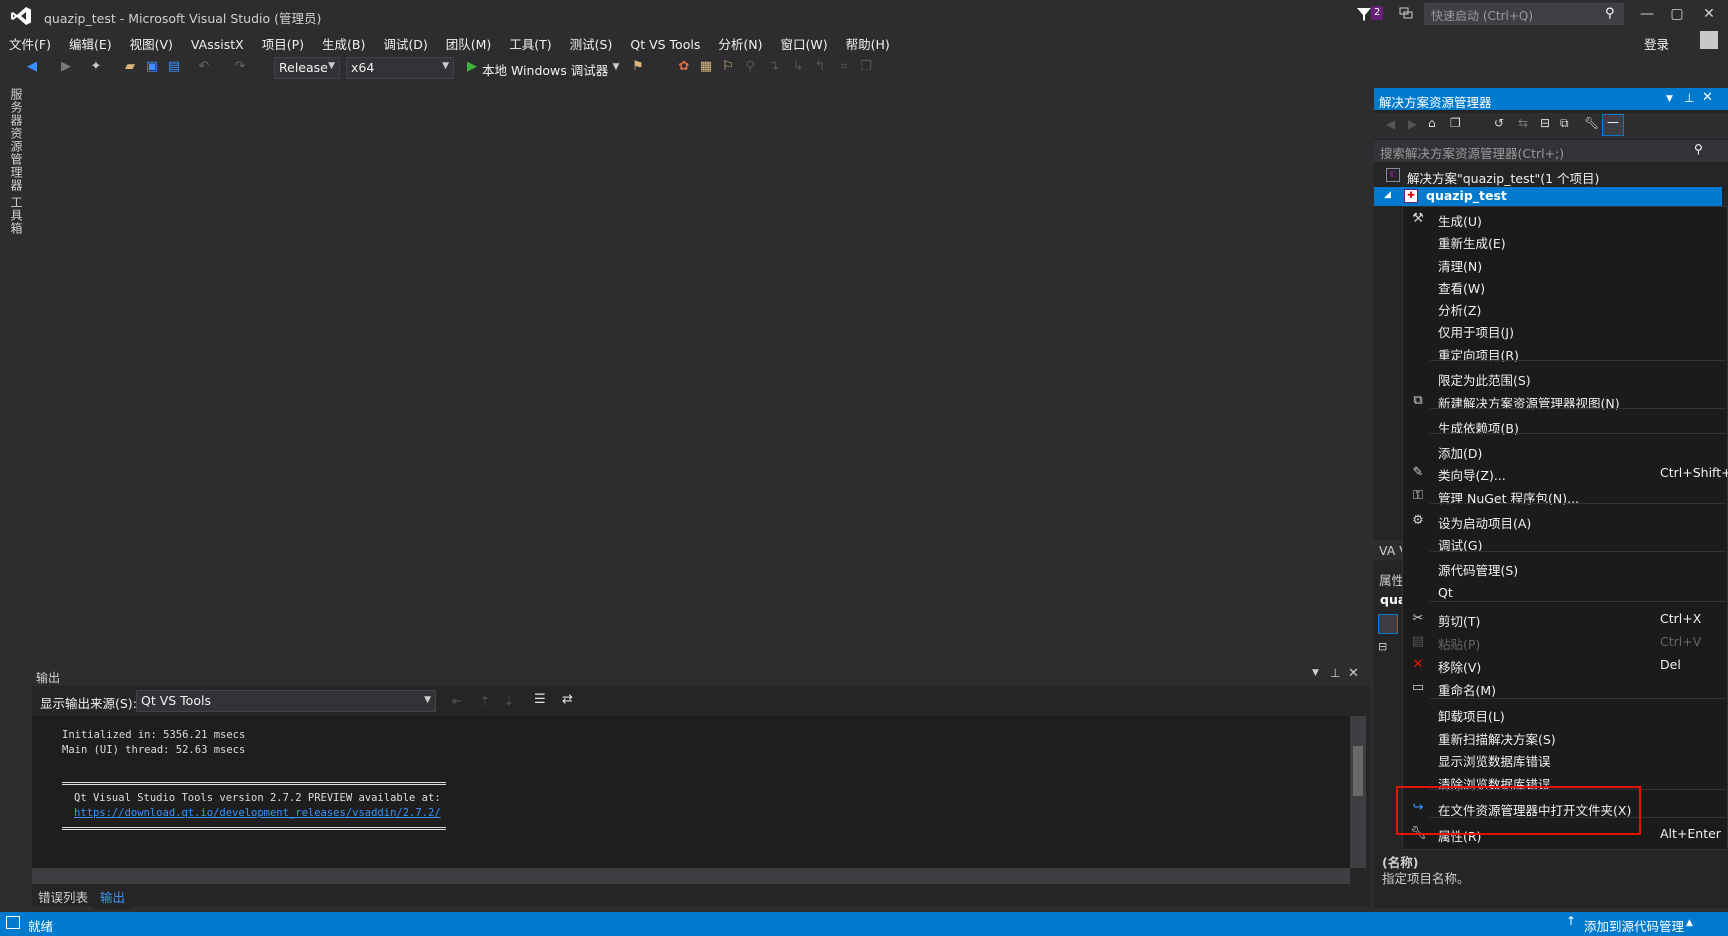 The height and width of the screenshot is (936, 1728). I want to click on configuration-select: Release ▼, so click(307, 68).